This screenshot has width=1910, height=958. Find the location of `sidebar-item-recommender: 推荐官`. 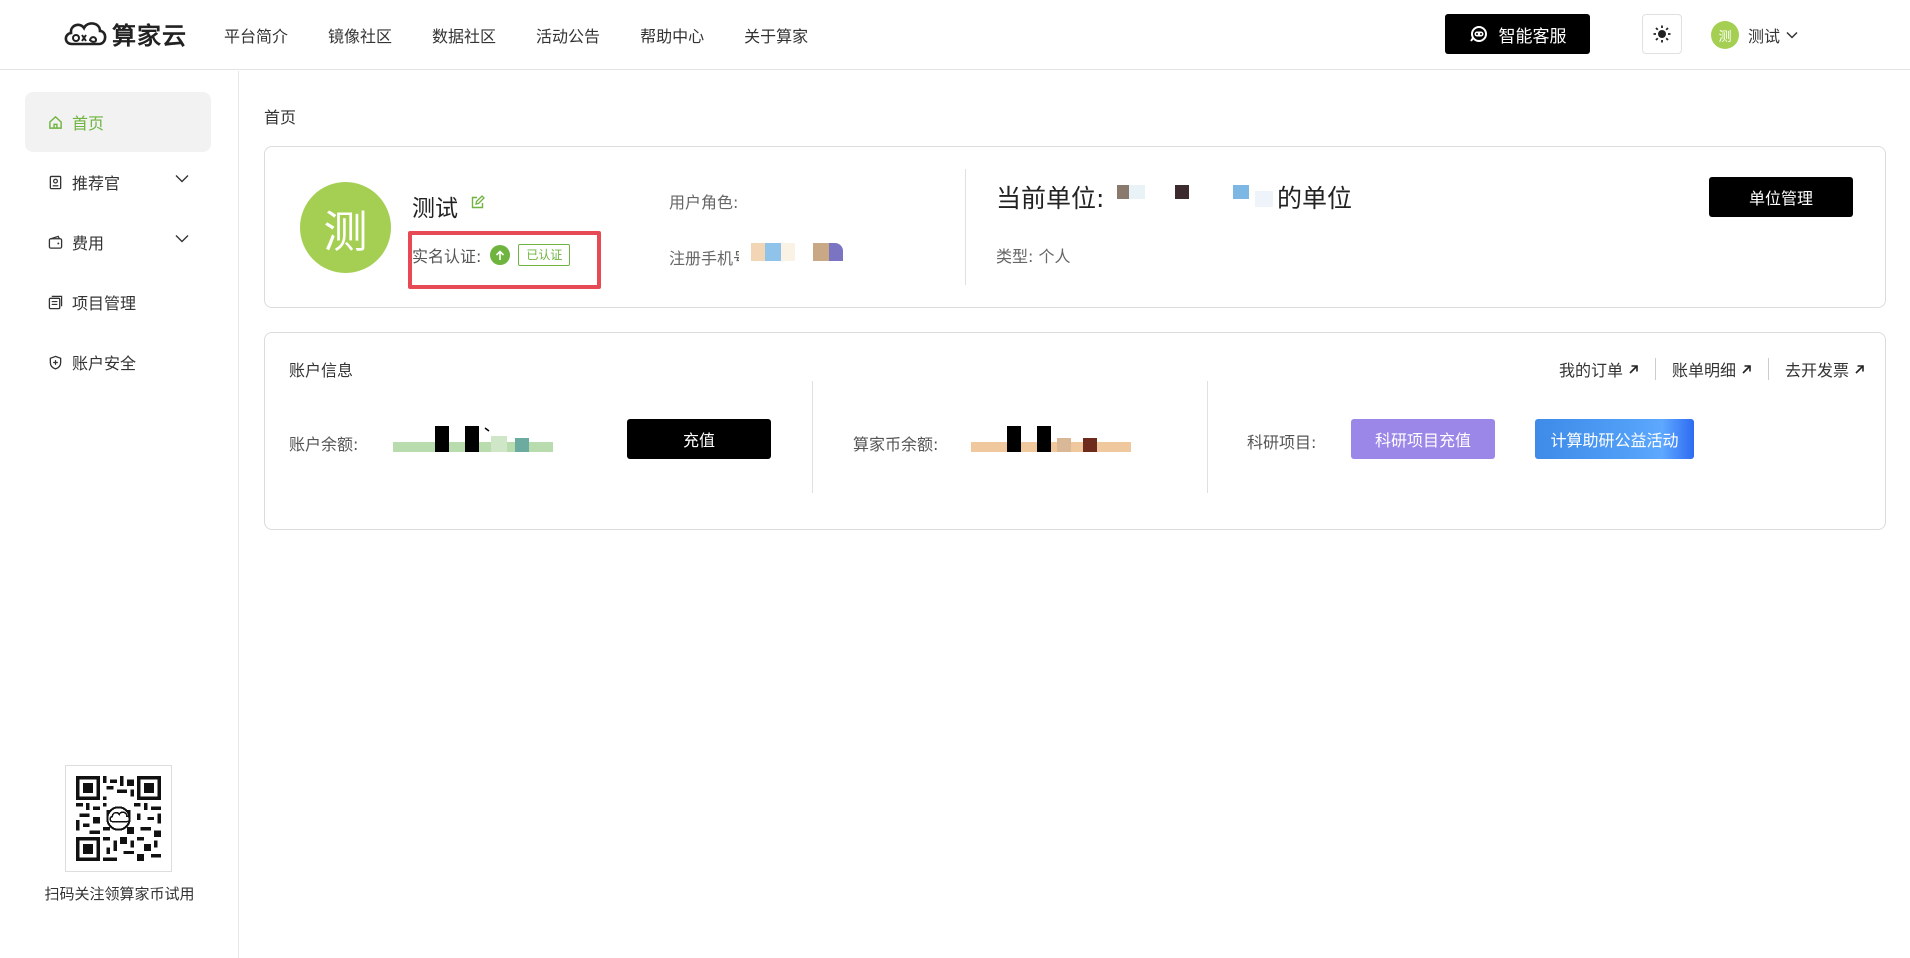

sidebar-item-recommender: 推荐官 is located at coordinates (118, 182).